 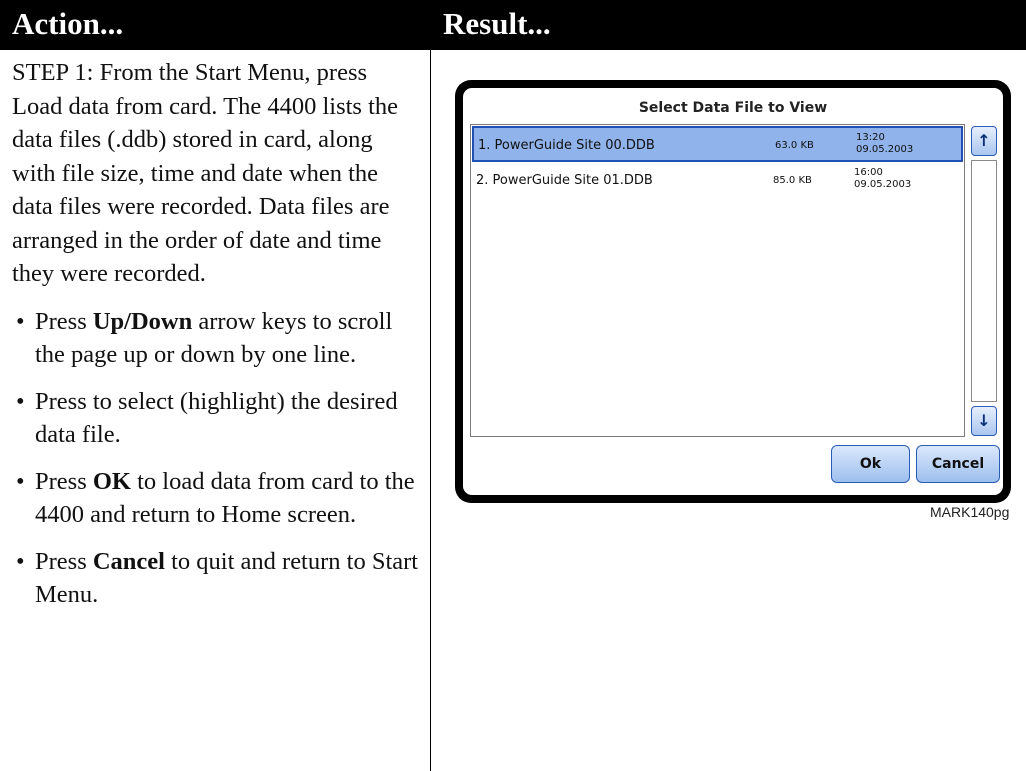 I want to click on file-time: 16:00, so click(x=868, y=172).